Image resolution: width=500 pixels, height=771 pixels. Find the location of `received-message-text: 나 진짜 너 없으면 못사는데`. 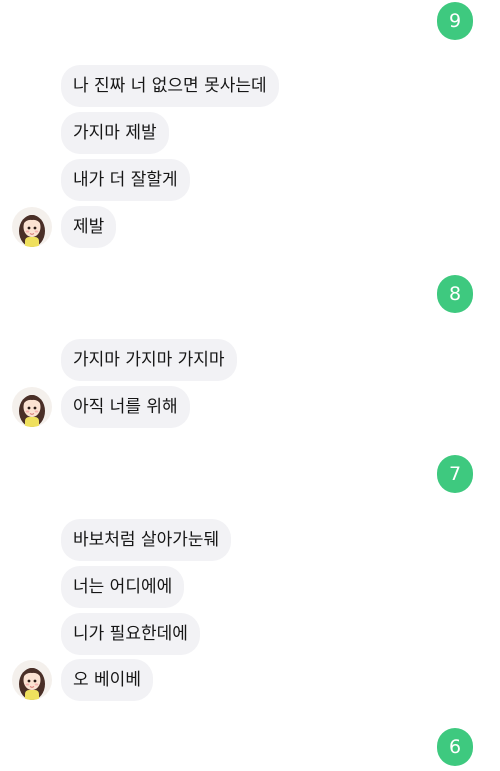

received-message-text: 나 진짜 너 없으면 못사는데 is located at coordinates (170, 86).